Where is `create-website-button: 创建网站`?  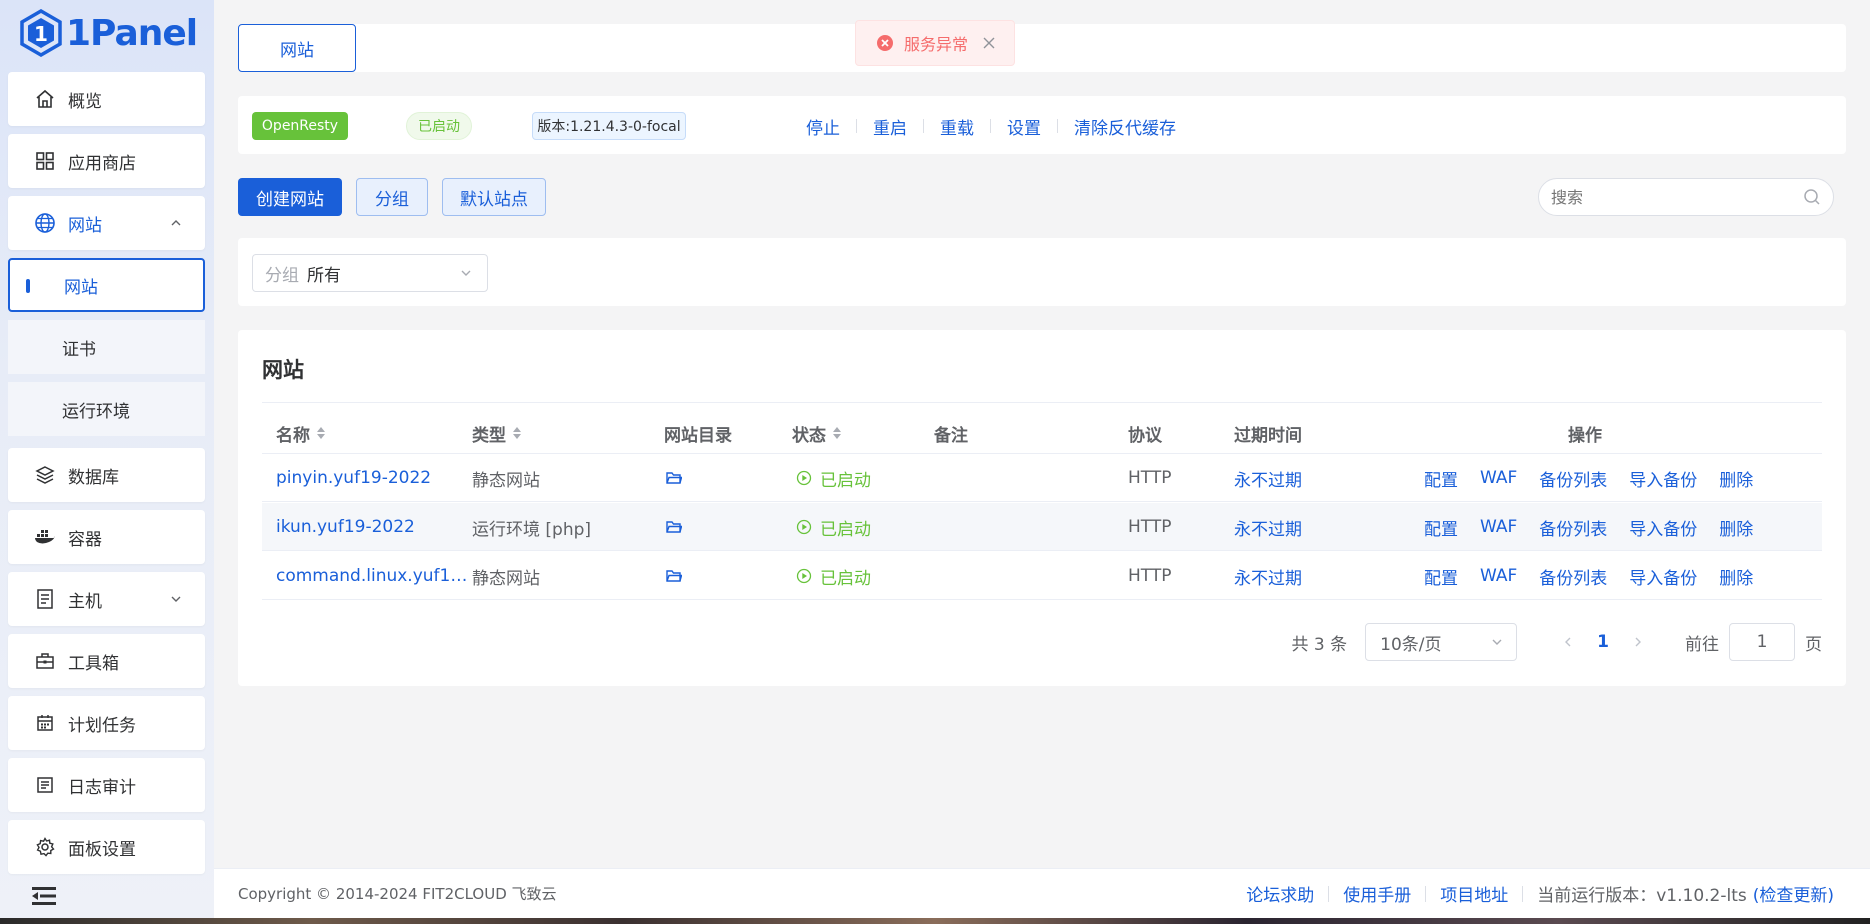 create-website-button: 创建网站 is located at coordinates (290, 197).